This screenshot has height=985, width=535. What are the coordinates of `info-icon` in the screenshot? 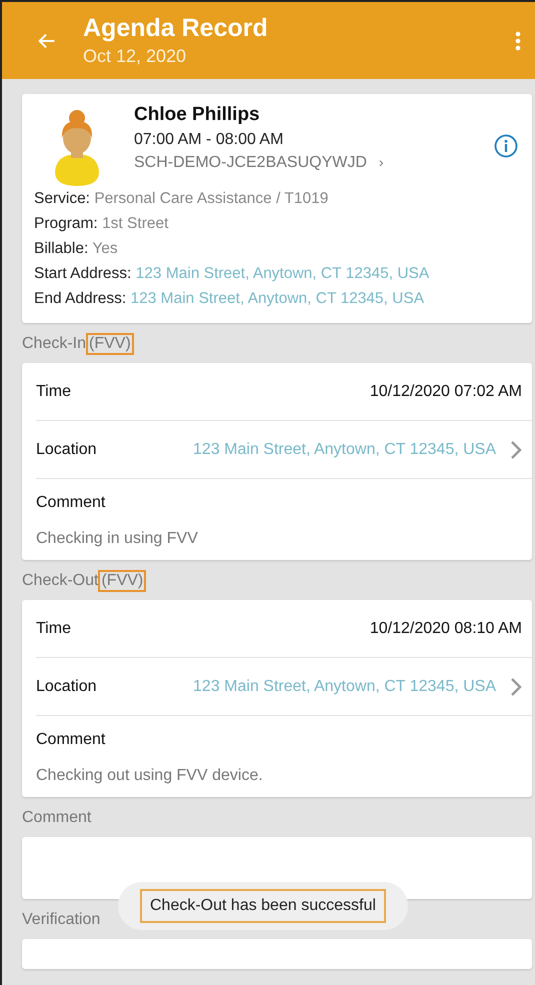 It's located at (506, 146).